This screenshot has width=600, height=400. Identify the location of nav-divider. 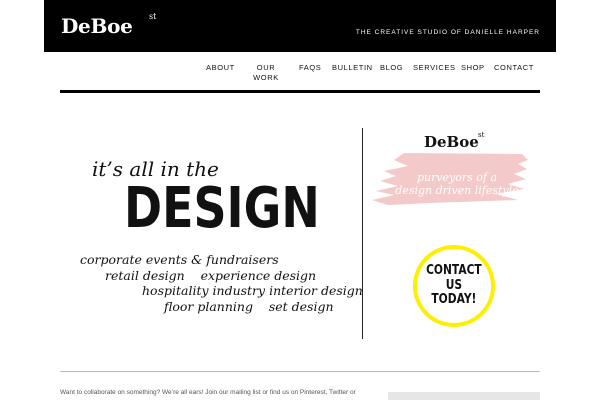
(300, 91).